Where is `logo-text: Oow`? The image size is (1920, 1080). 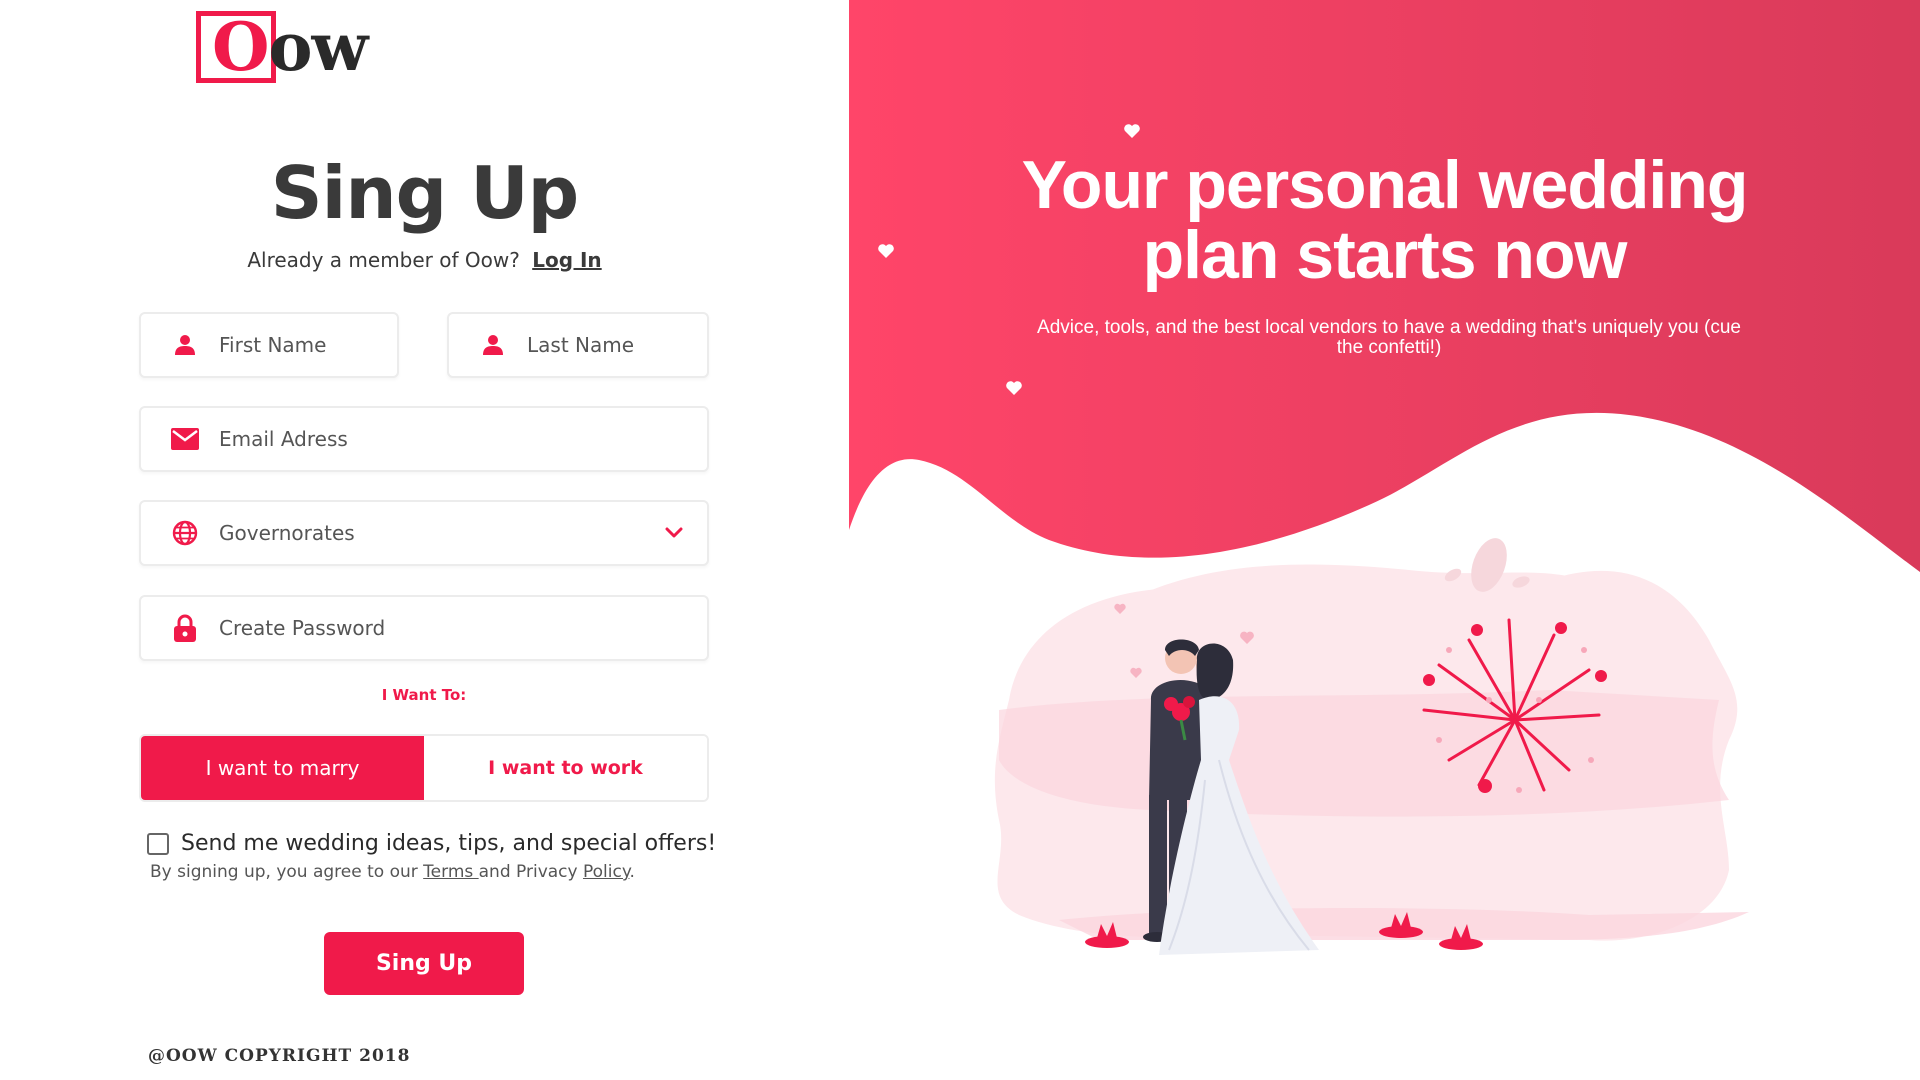 logo-text: Oow is located at coordinates (290, 47).